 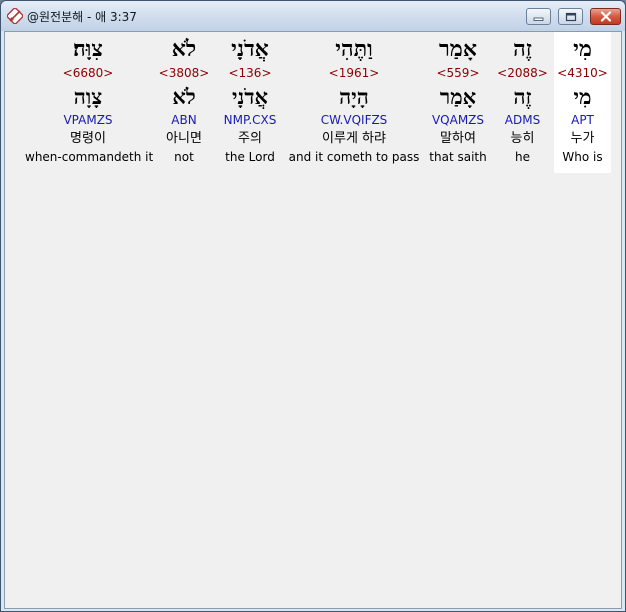 What do you see at coordinates (522, 49) in the screenshot?
I see `hebrew-word-form: זֶה` at bounding box center [522, 49].